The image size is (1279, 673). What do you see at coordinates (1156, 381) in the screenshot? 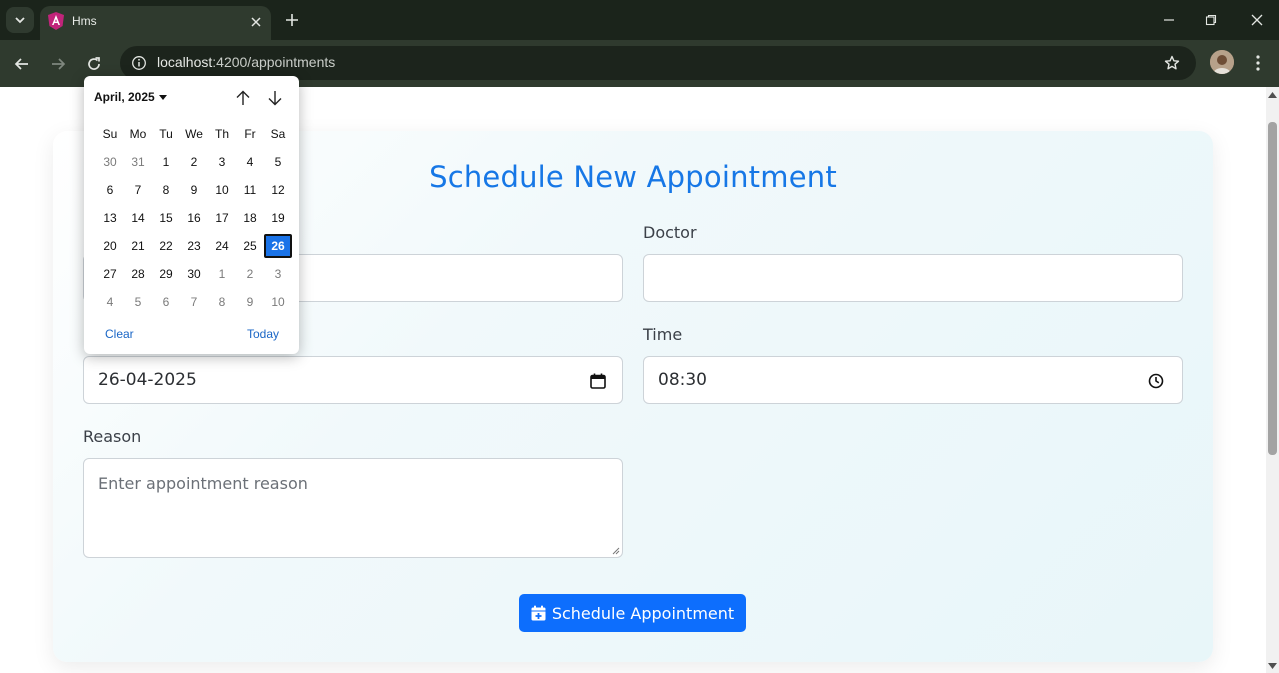
I see `clock-icon` at bounding box center [1156, 381].